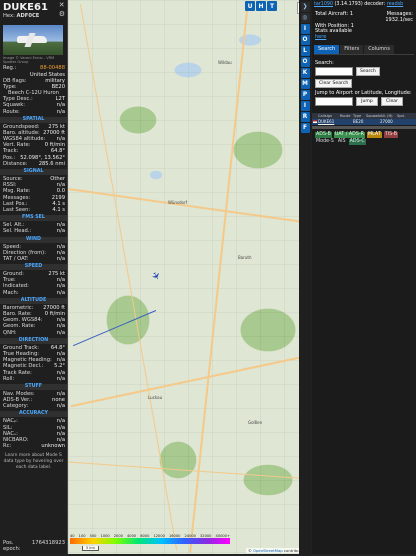 The image size is (416, 556). I want to click on map-button-u: U, so click(250, 6).